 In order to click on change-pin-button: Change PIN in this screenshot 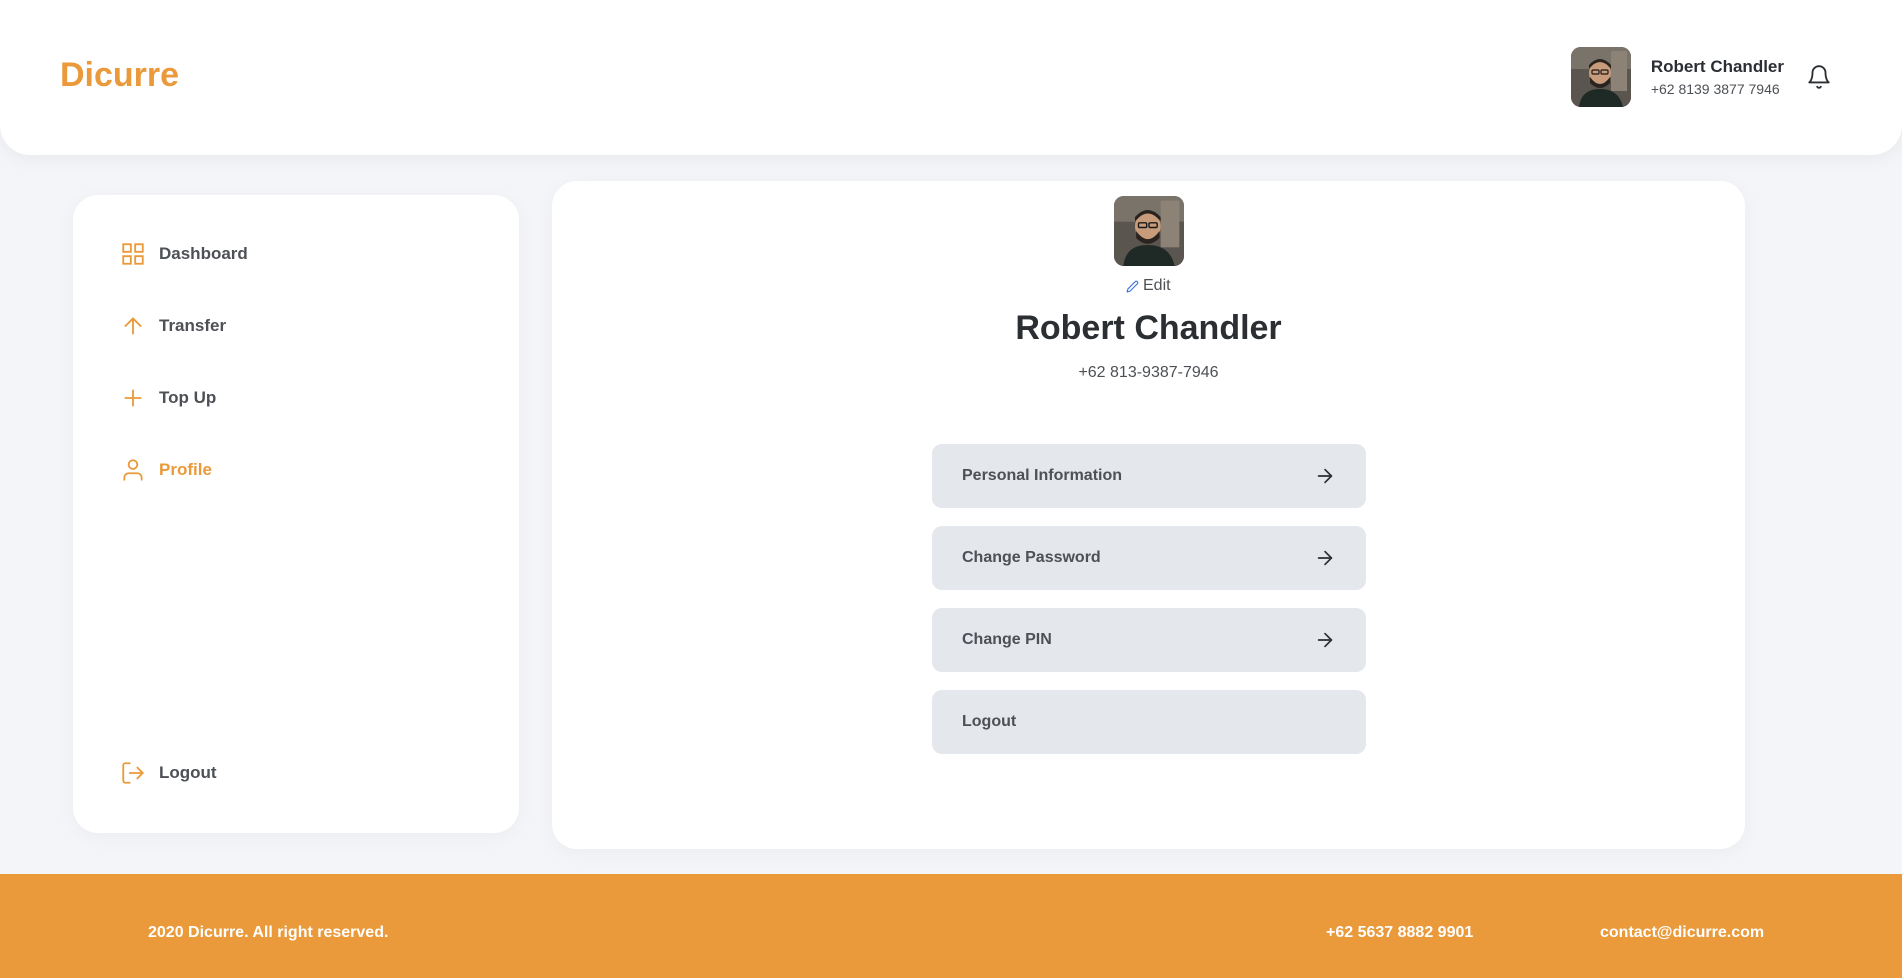, I will do `click(1149, 640)`.